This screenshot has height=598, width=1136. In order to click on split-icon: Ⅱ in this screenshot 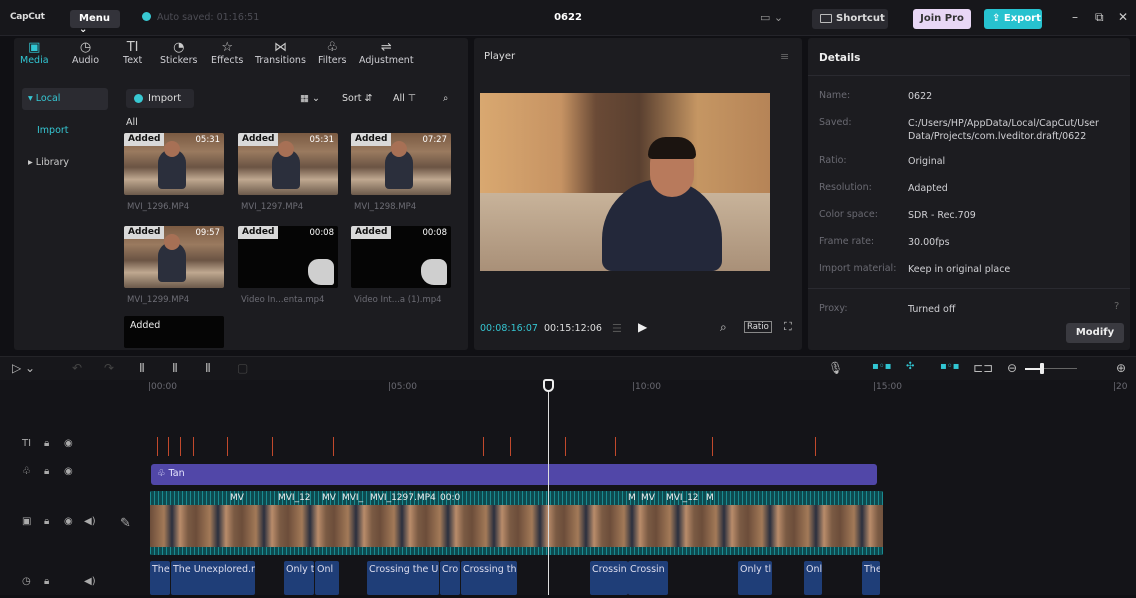, I will do `click(142, 368)`.